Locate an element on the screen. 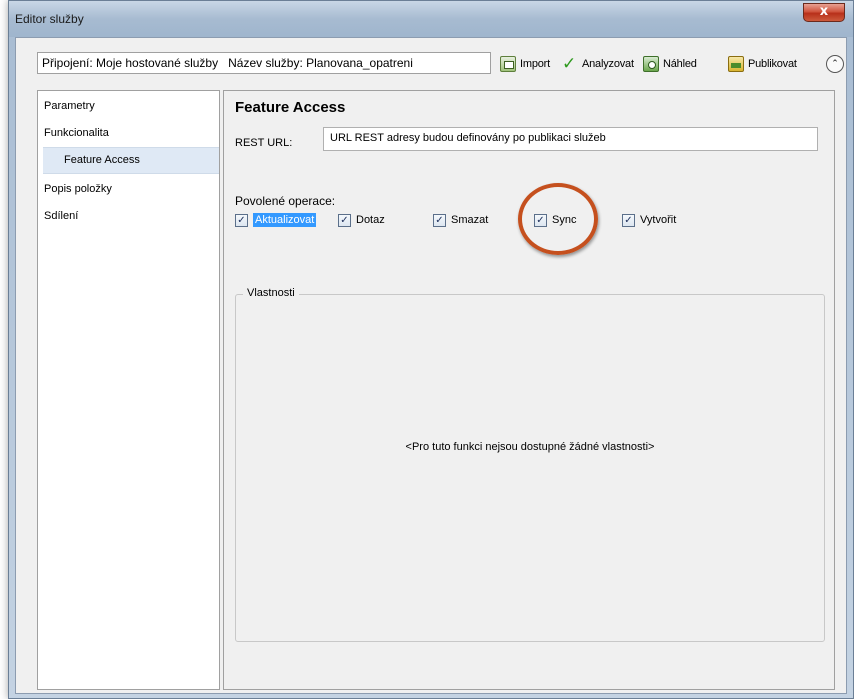  operation-dotaz-checkbox: ✓ Dotaz is located at coordinates (361, 220).